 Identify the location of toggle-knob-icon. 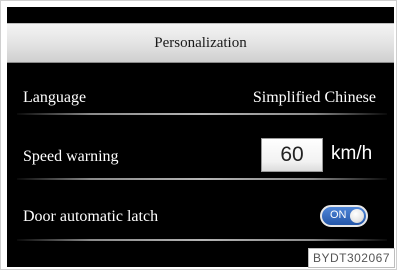
(357, 216).